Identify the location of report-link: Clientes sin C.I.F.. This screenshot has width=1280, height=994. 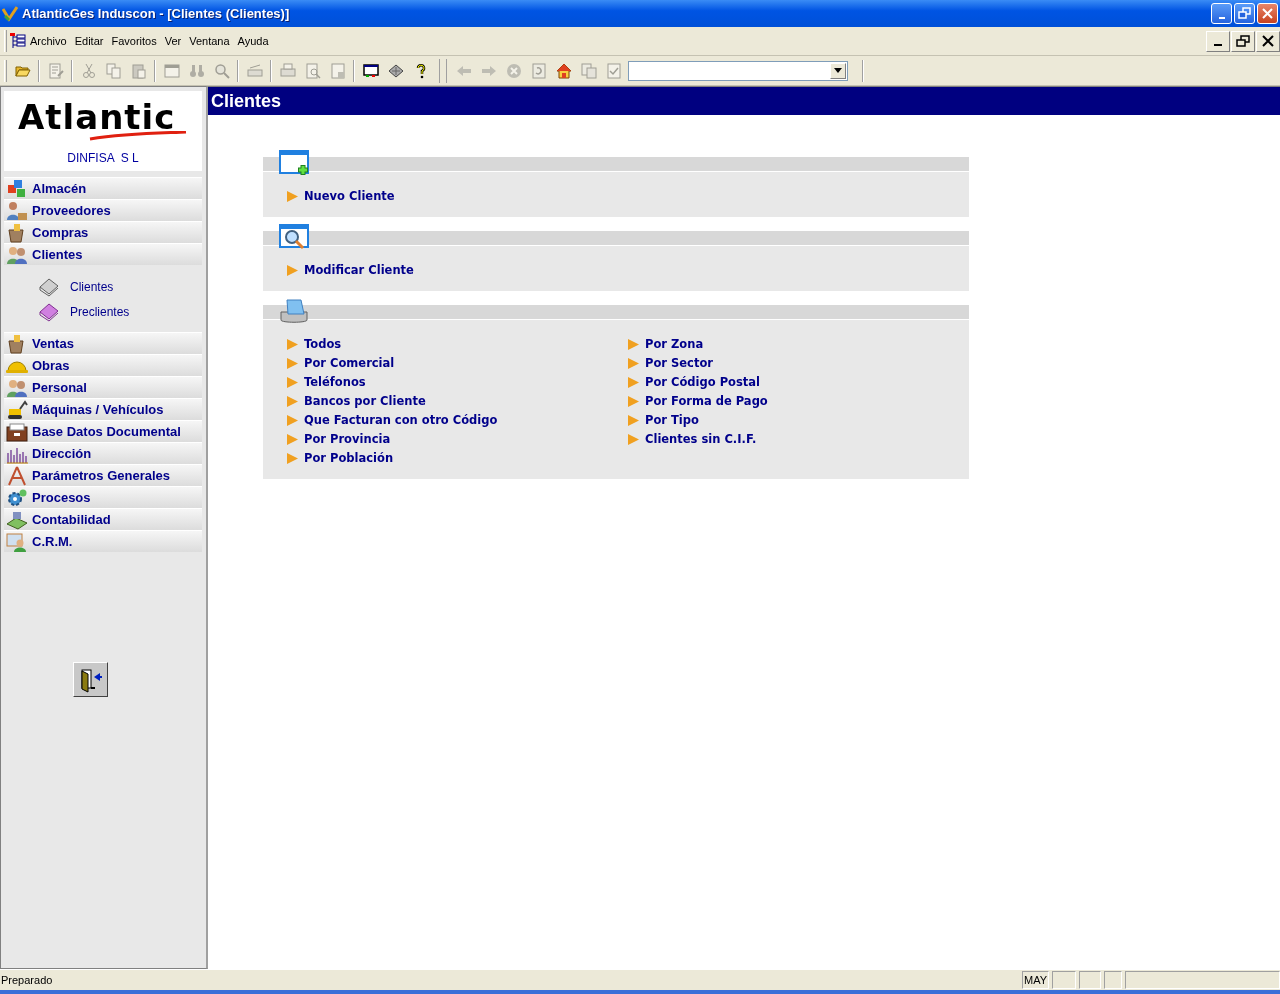
(798, 439).